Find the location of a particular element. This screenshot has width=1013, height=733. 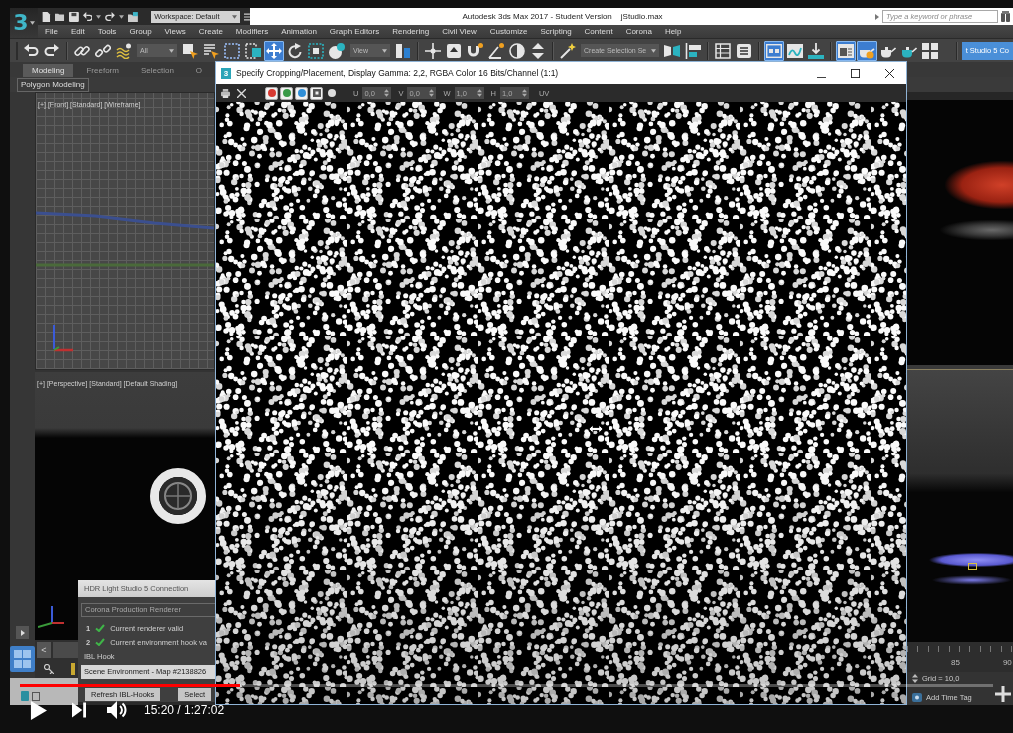

menu-item: Graph Editors is located at coordinates (354, 31).